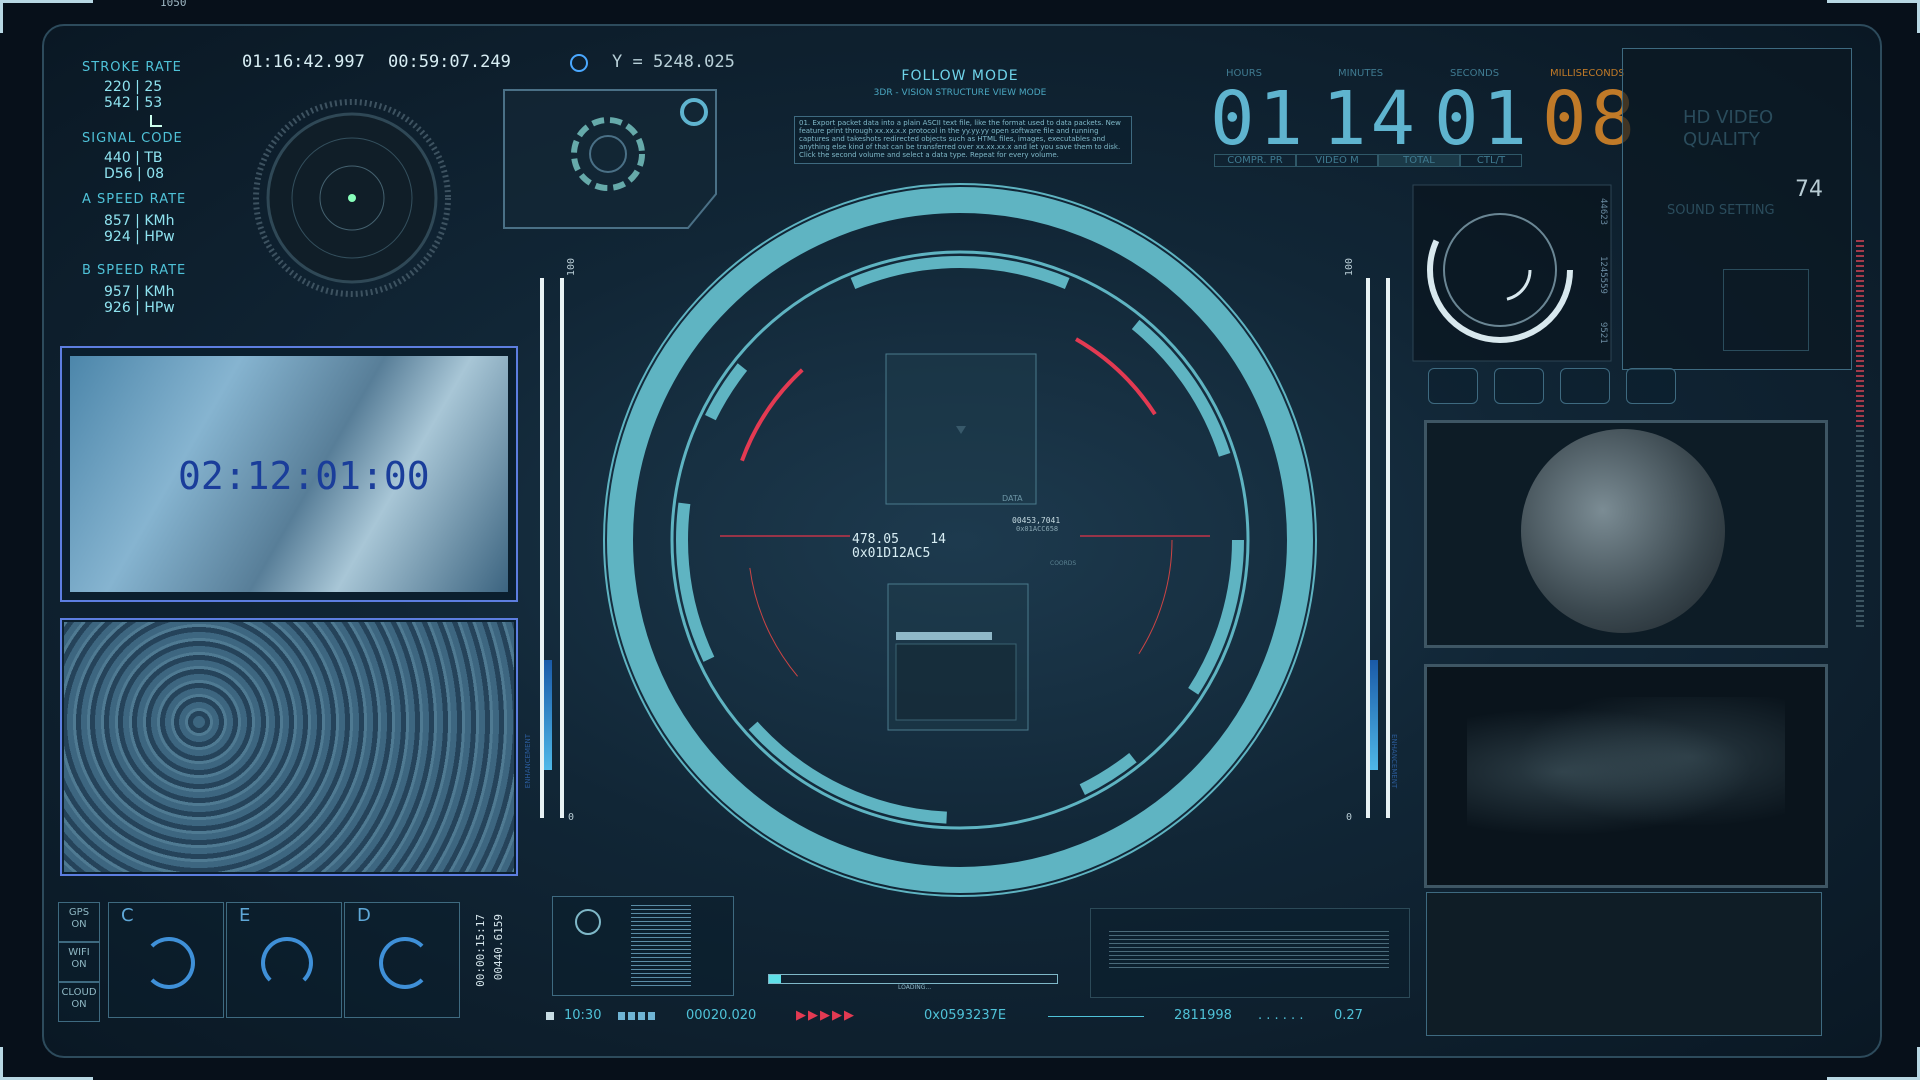 This screenshot has width=1920, height=1080. I want to click on right-scale-top: 100, so click(1349, 267).